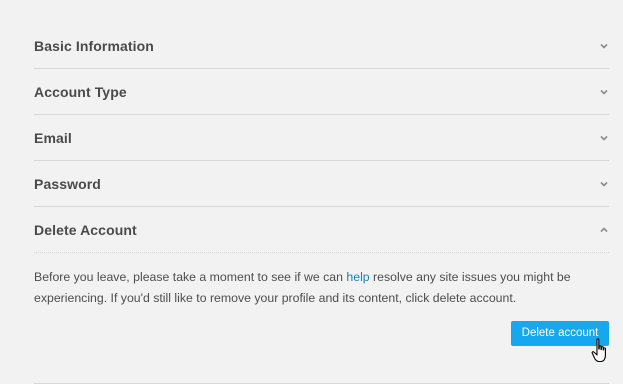 The width and height of the screenshot is (623, 384). Describe the element at coordinates (321, 184) in the screenshot. I see `section-password: Password` at that location.